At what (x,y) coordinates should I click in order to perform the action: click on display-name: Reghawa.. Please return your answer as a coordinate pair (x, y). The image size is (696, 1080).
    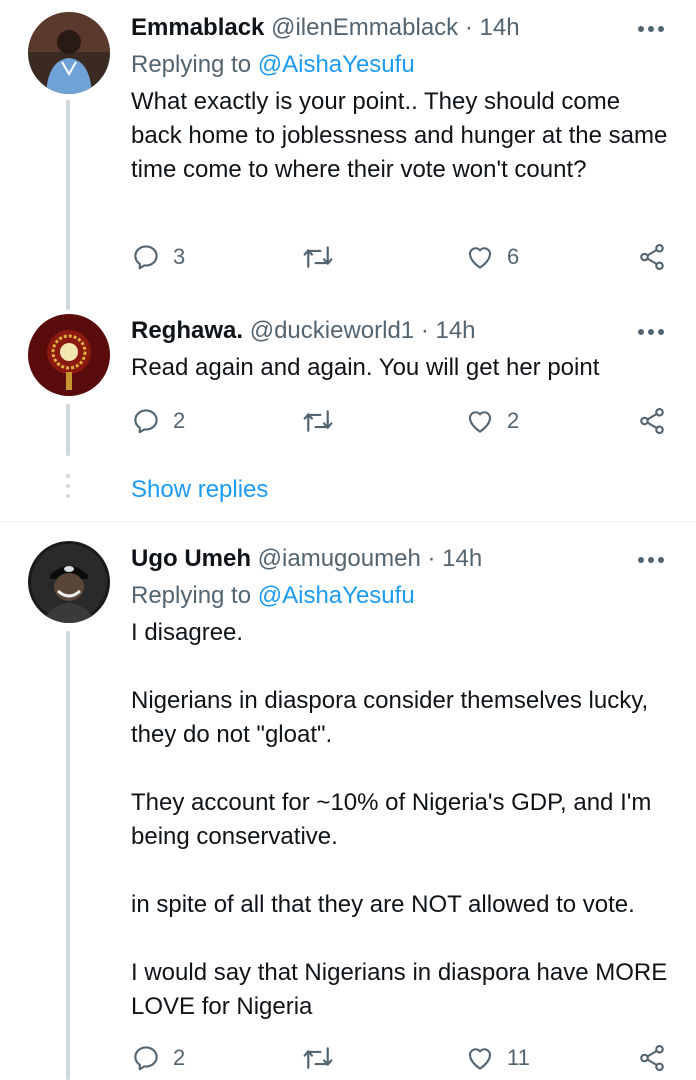
    Looking at the image, I should click on (187, 330).